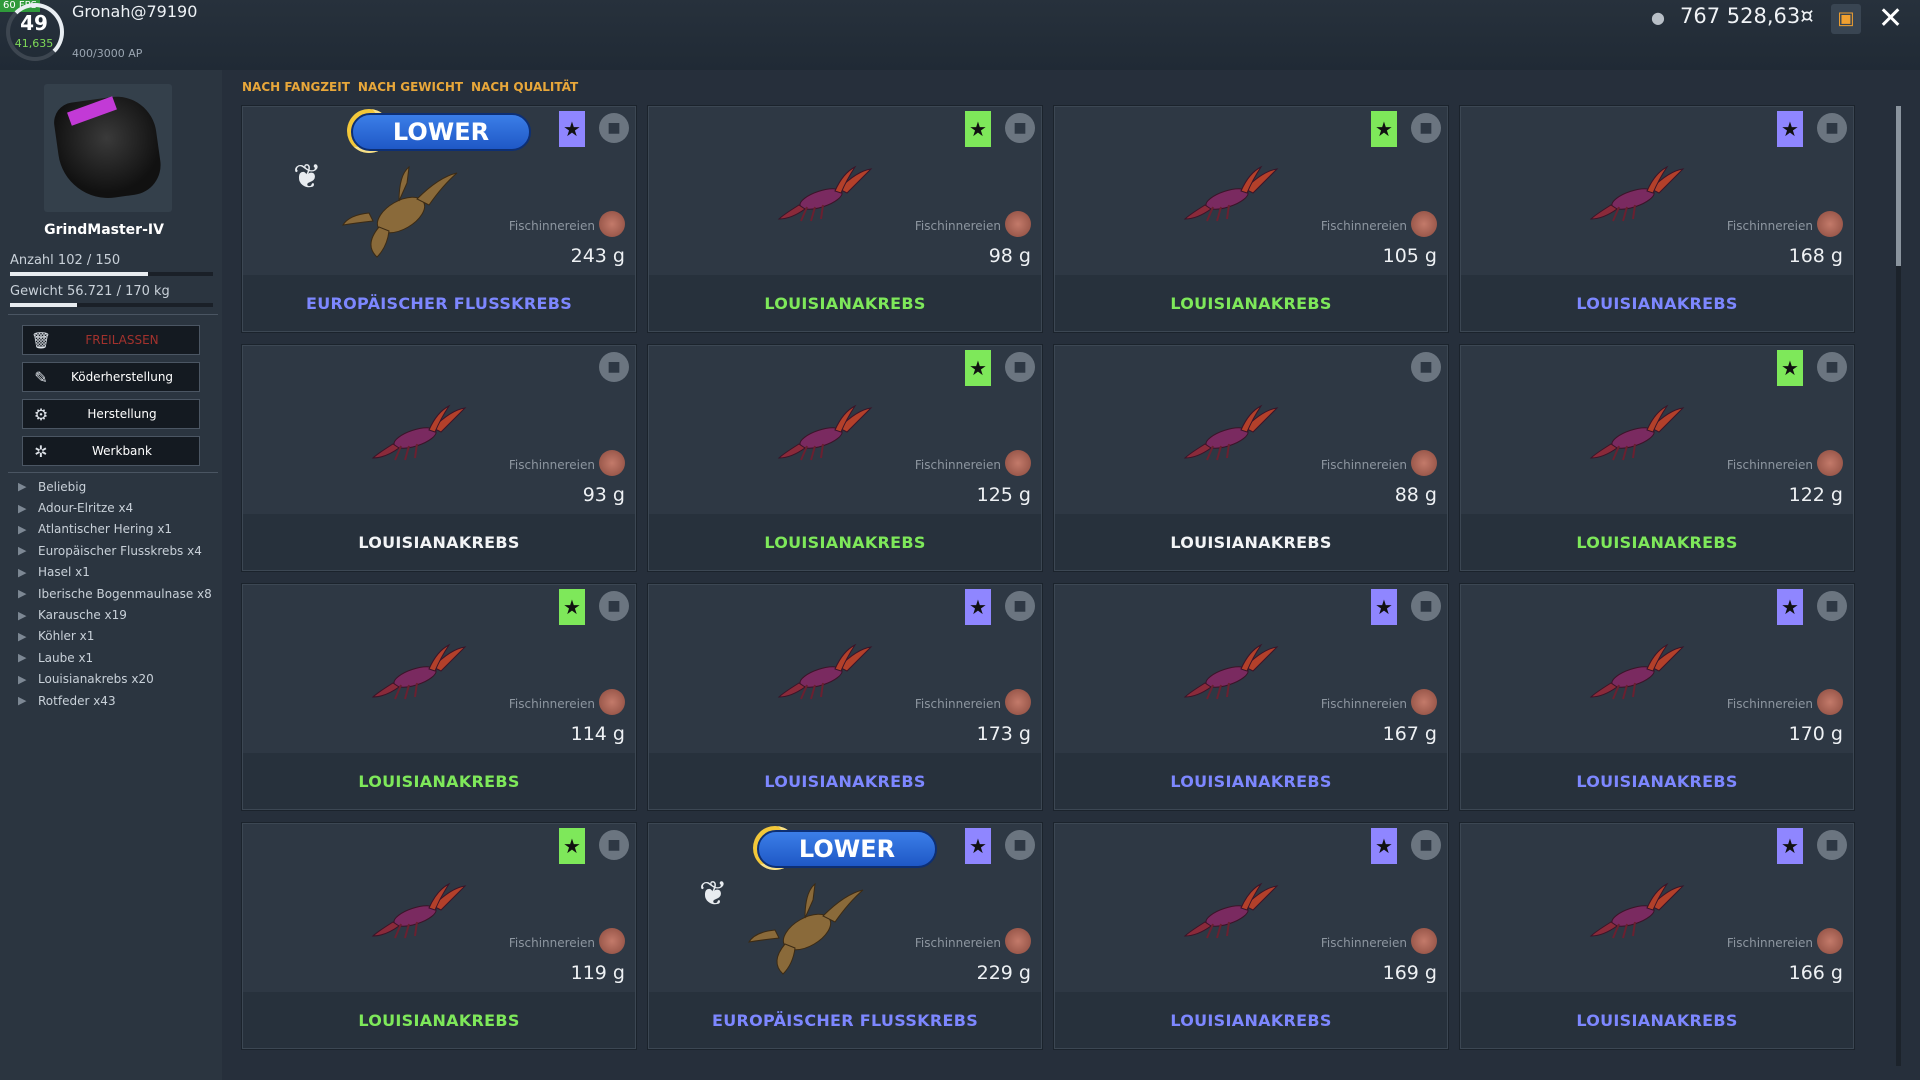 This screenshot has height=1080, width=1920. Describe the element at coordinates (120, 550) in the screenshot. I see `filter-item-label: Europäischer Flusskrebs x4` at that location.